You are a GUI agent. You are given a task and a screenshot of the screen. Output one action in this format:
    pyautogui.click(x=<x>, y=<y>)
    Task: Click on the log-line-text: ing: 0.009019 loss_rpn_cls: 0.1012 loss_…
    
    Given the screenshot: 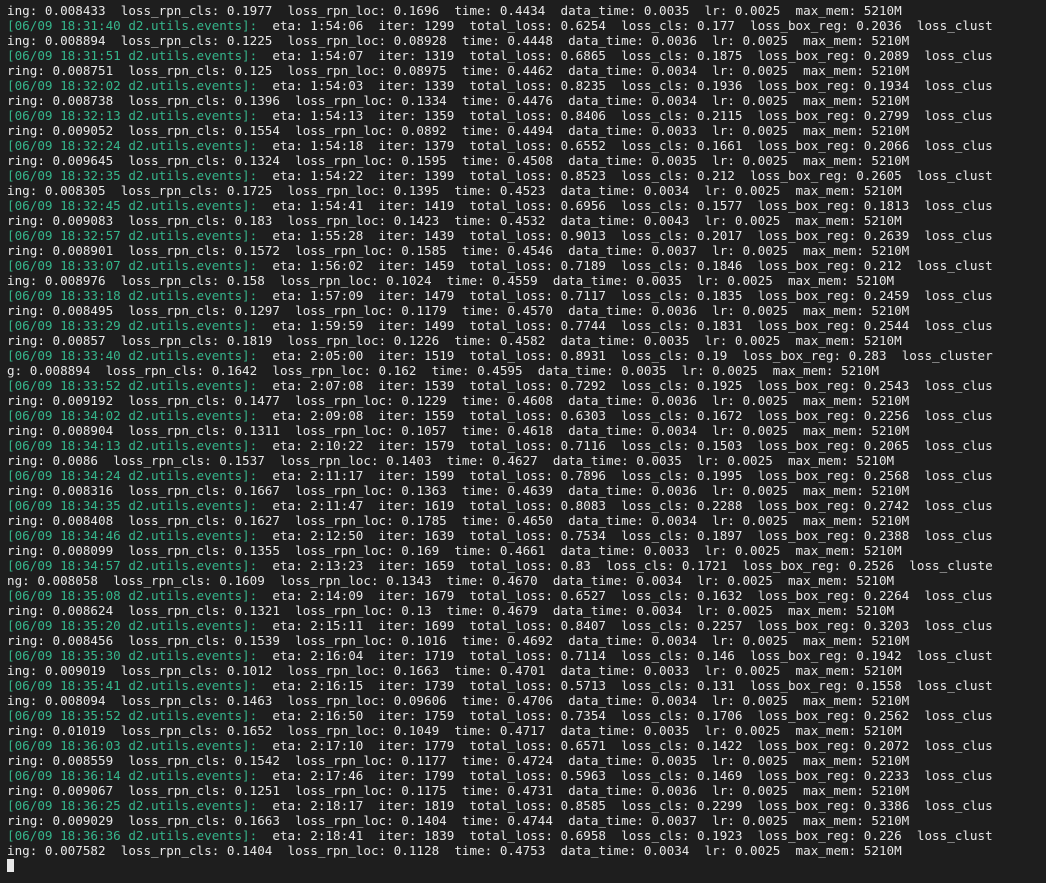 What is the action you would take?
    pyautogui.click(x=454, y=670)
    